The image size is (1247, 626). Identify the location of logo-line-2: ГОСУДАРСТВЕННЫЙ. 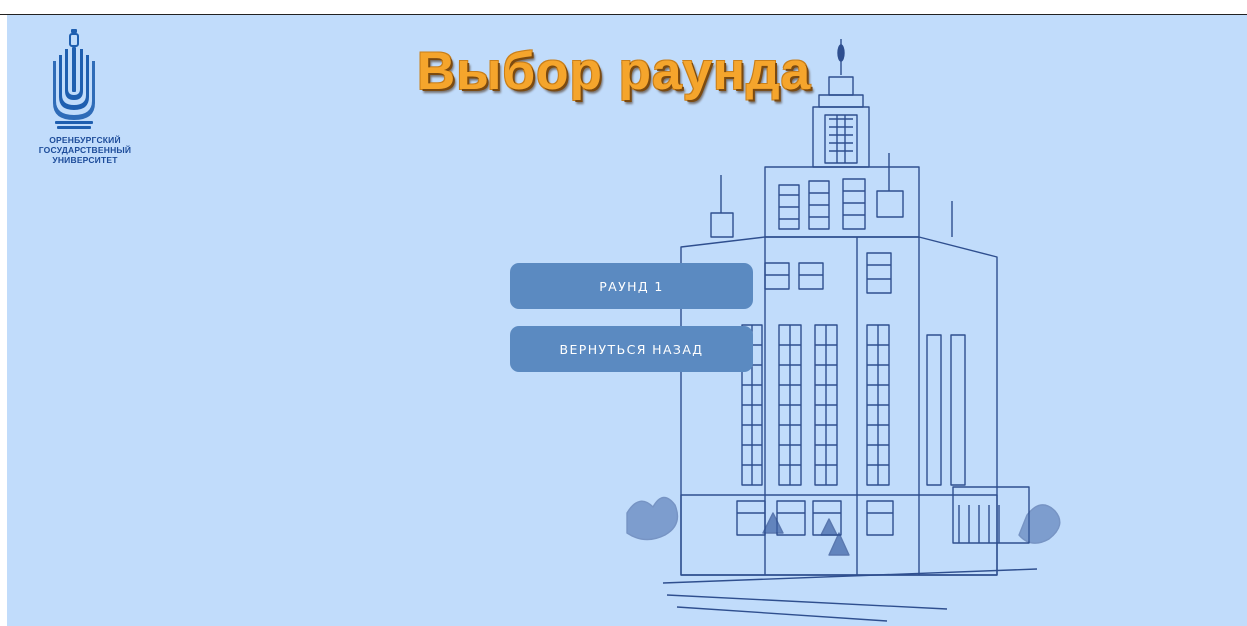
(85, 150).